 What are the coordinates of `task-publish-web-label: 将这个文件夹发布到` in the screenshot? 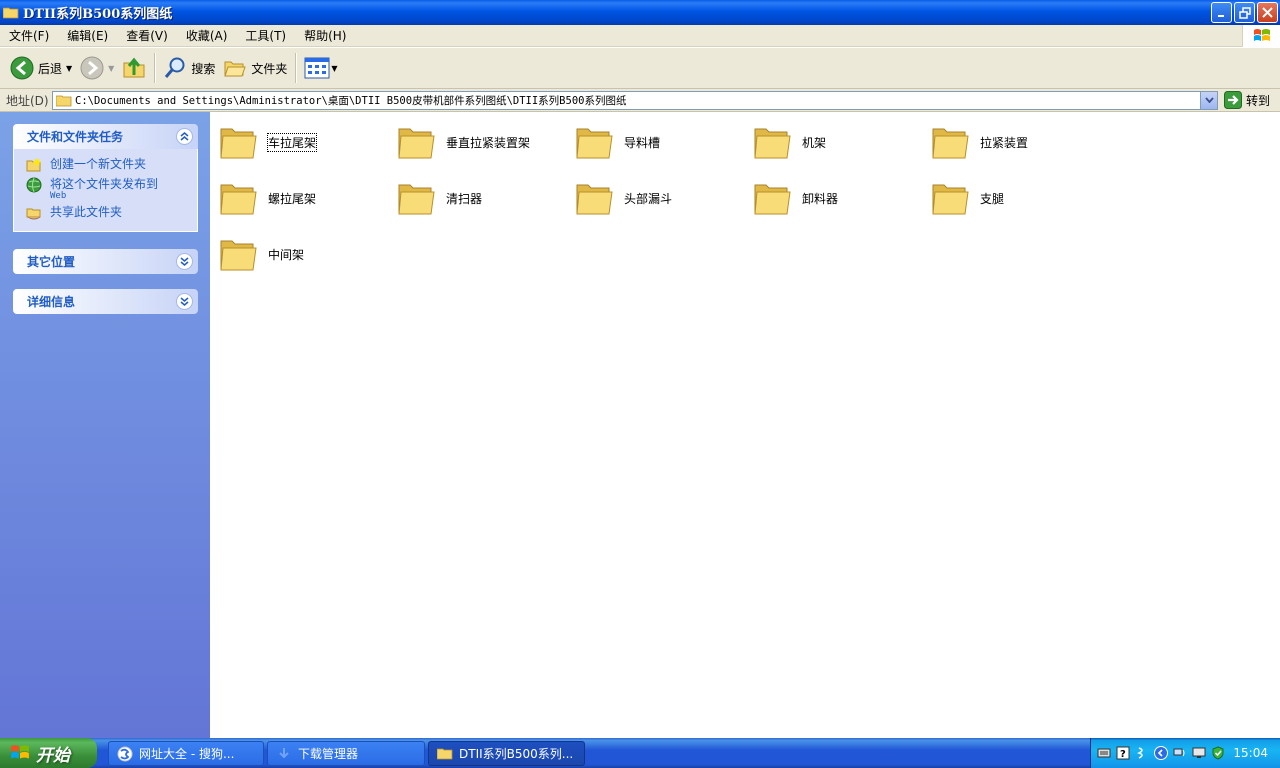 It's located at (104, 184).